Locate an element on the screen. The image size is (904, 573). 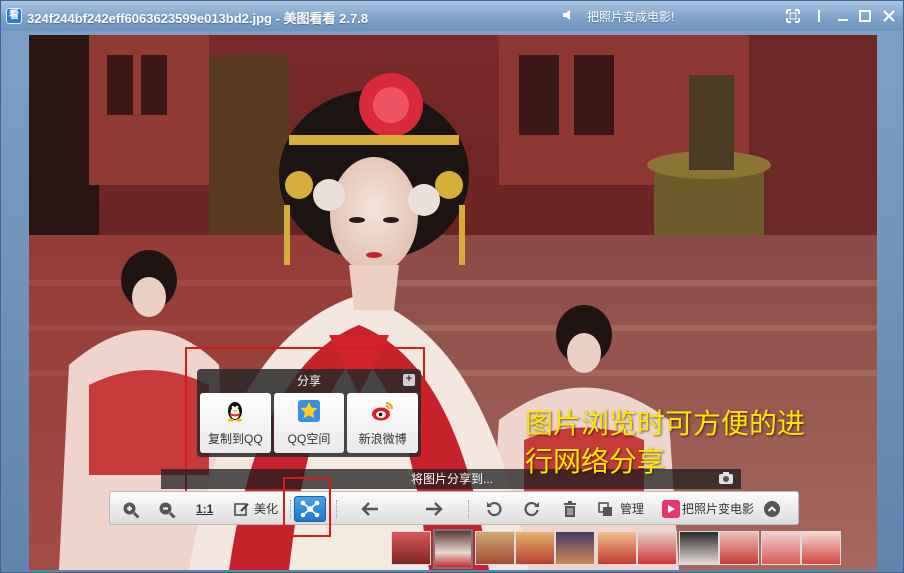
actual-size-button: 1:1 is located at coordinates (207, 509).